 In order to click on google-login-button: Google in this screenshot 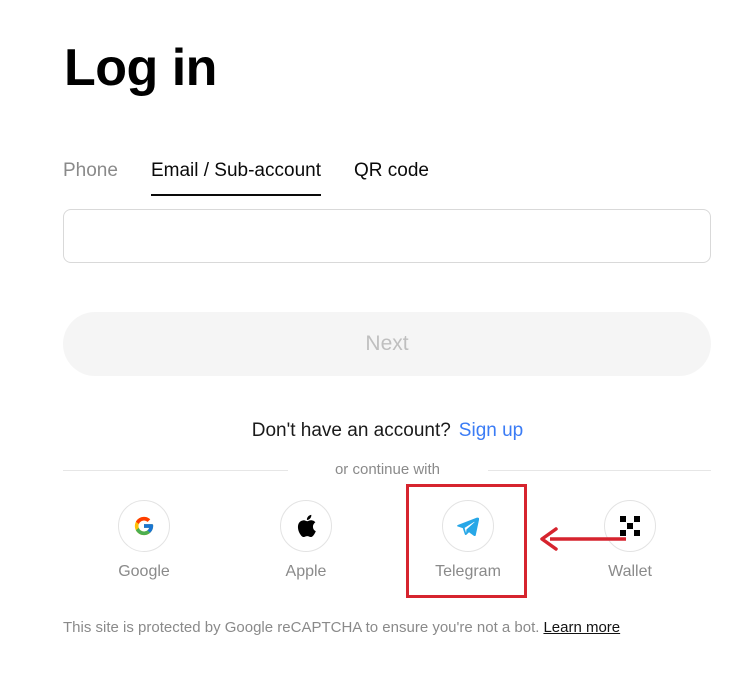, I will do `click(144, 541)`.